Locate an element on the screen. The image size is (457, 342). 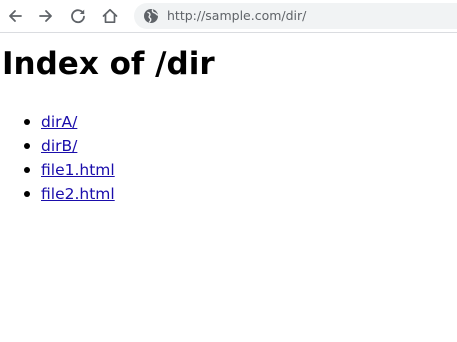
list-item: file1.html is located at coordinates (69, 170).